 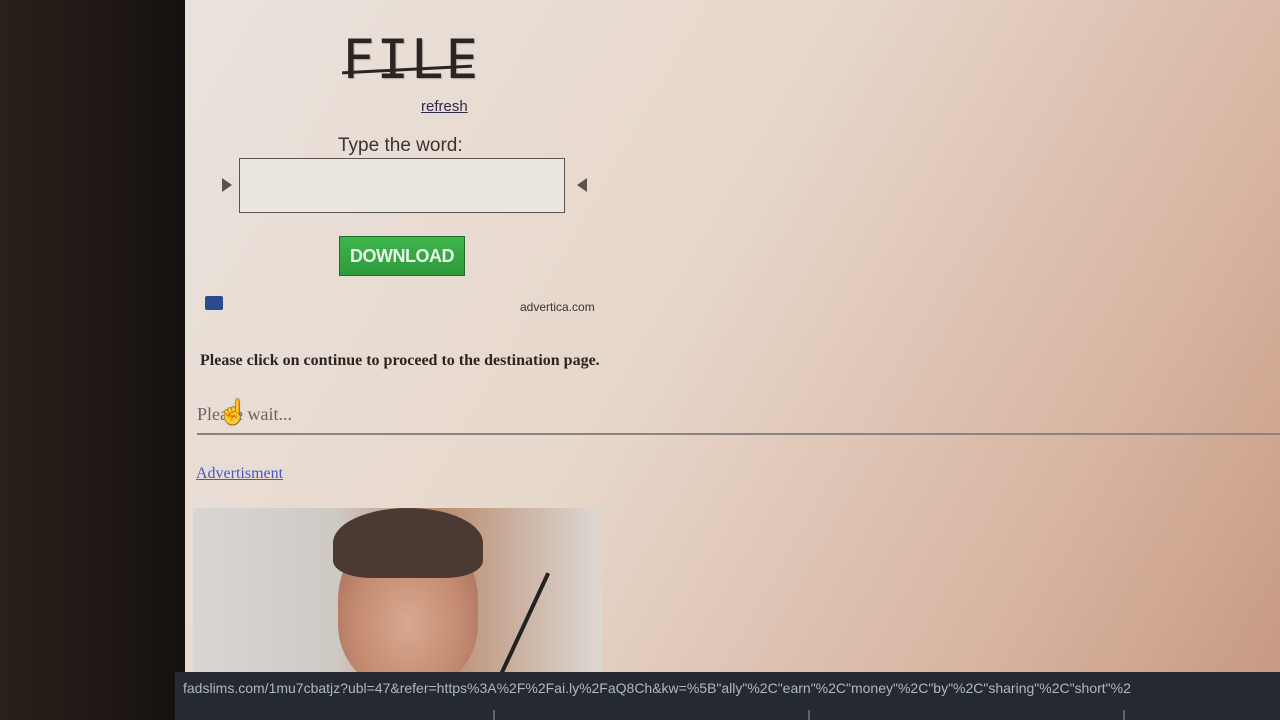 I want to click on captcha-input, so click(x=402, y=185).